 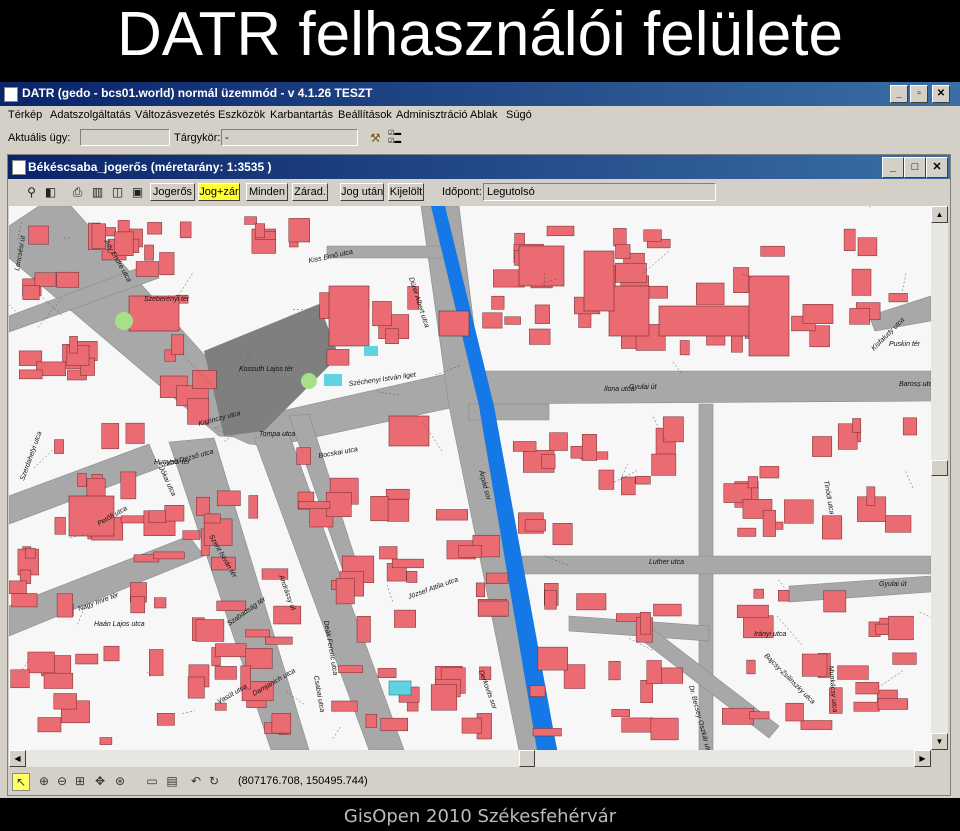 What do you see at coordinates (196, 781) in the screenshot?
I see `undo-icon: ↶` at bounding box center [196, 781].